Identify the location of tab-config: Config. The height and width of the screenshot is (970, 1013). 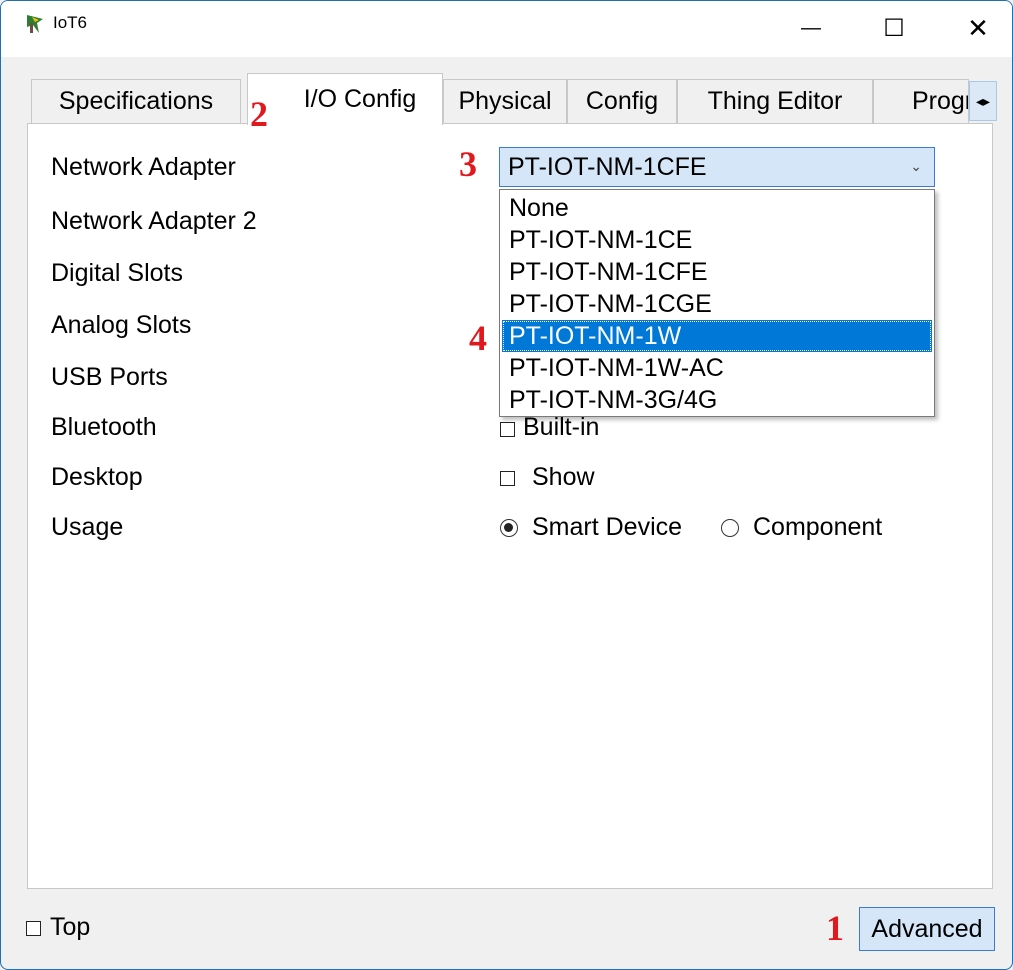
(622, 101).